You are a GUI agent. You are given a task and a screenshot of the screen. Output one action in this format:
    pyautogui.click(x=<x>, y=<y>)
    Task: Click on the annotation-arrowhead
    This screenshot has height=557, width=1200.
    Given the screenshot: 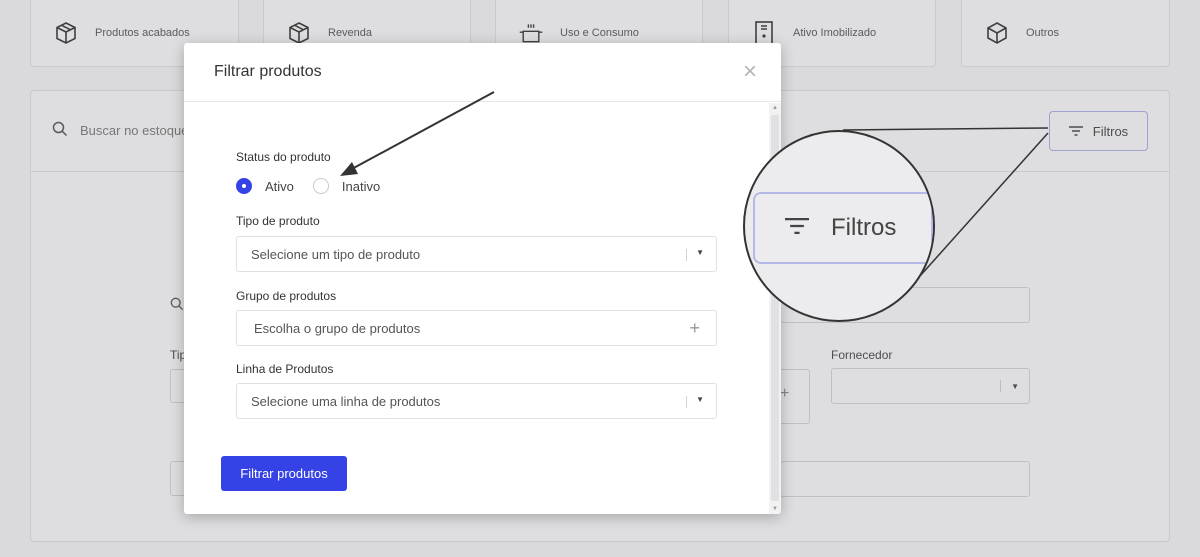 What is the action you would take?
    pyautogui.click(x=349, y=169)
    